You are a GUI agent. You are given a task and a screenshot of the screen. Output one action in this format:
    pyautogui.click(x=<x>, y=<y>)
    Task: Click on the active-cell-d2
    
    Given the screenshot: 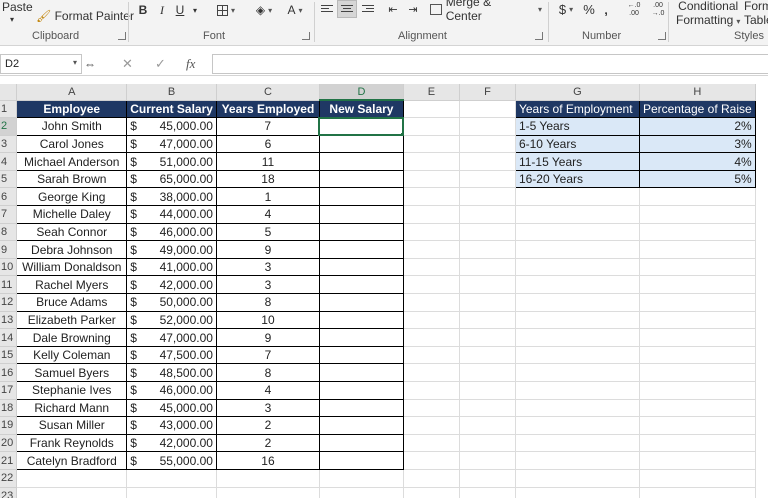 What is the action you would take?
    pyautogui.click(x=361, y=126)
    